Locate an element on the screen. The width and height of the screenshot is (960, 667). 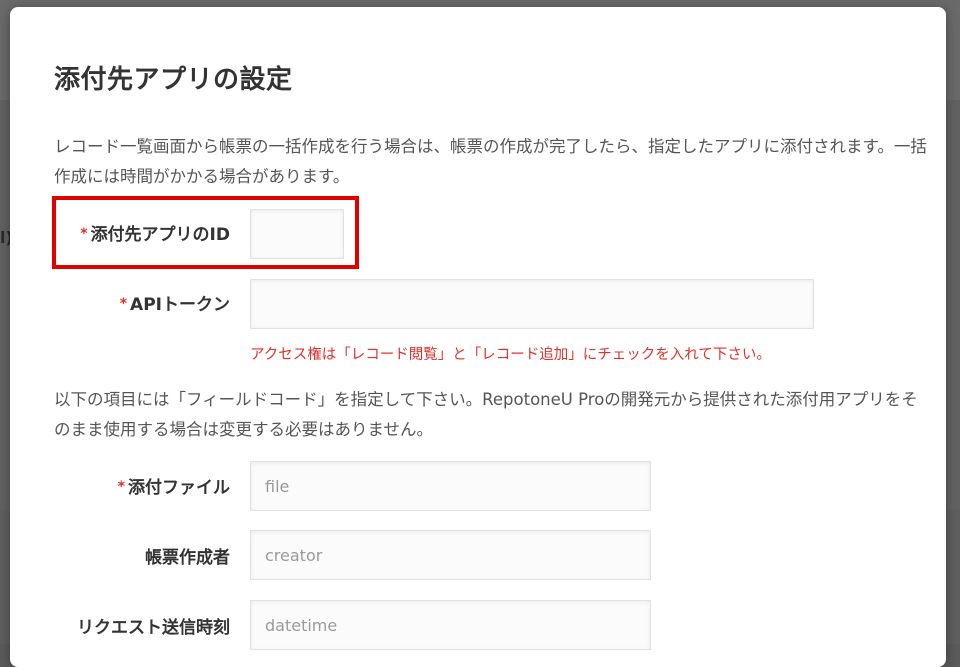
api-token-label: * APIトークン is located at coordinates (120, 302).